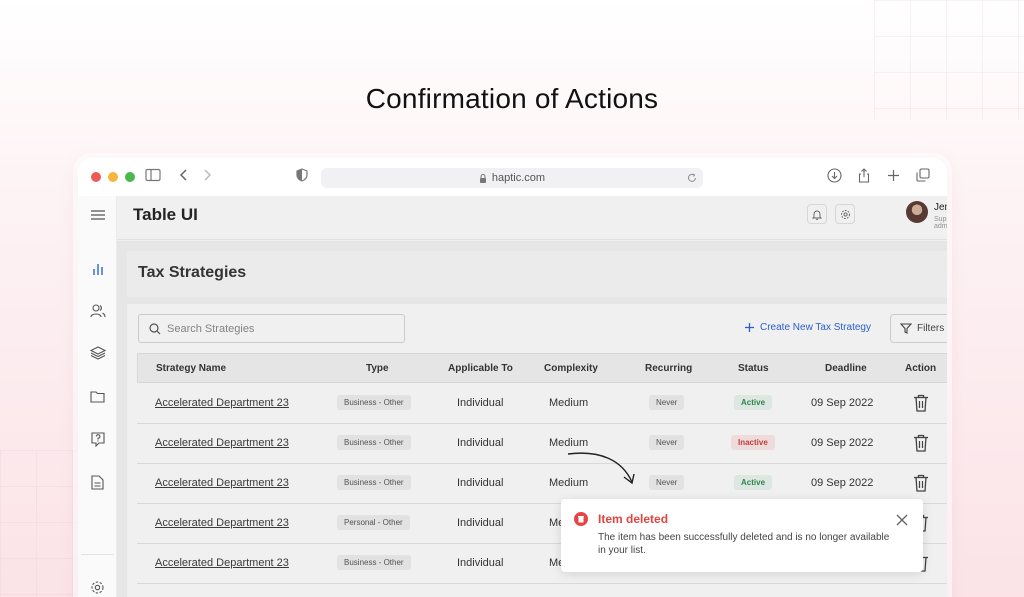 Image resolution: width=1024 pixels, height=597 pixels. I want to click on search-icon, so click(155, 328).